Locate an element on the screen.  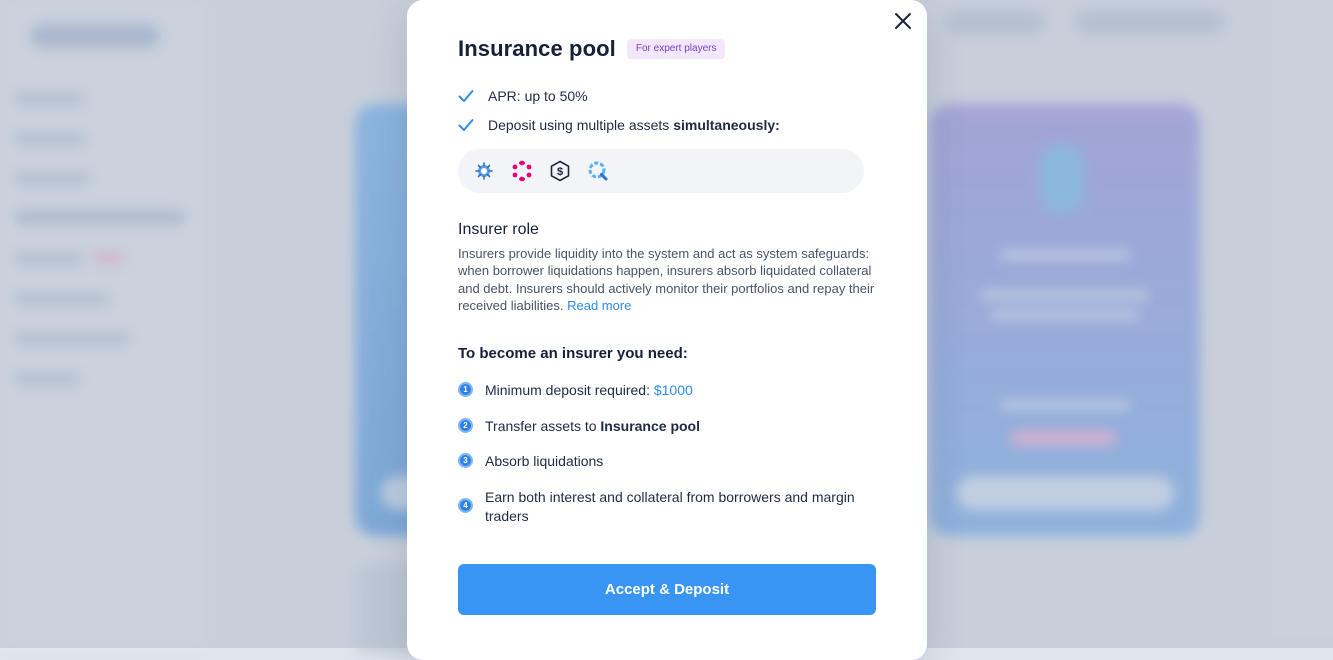
minimum-deposit-amount: $1000 is located at coordinates (673, 390).